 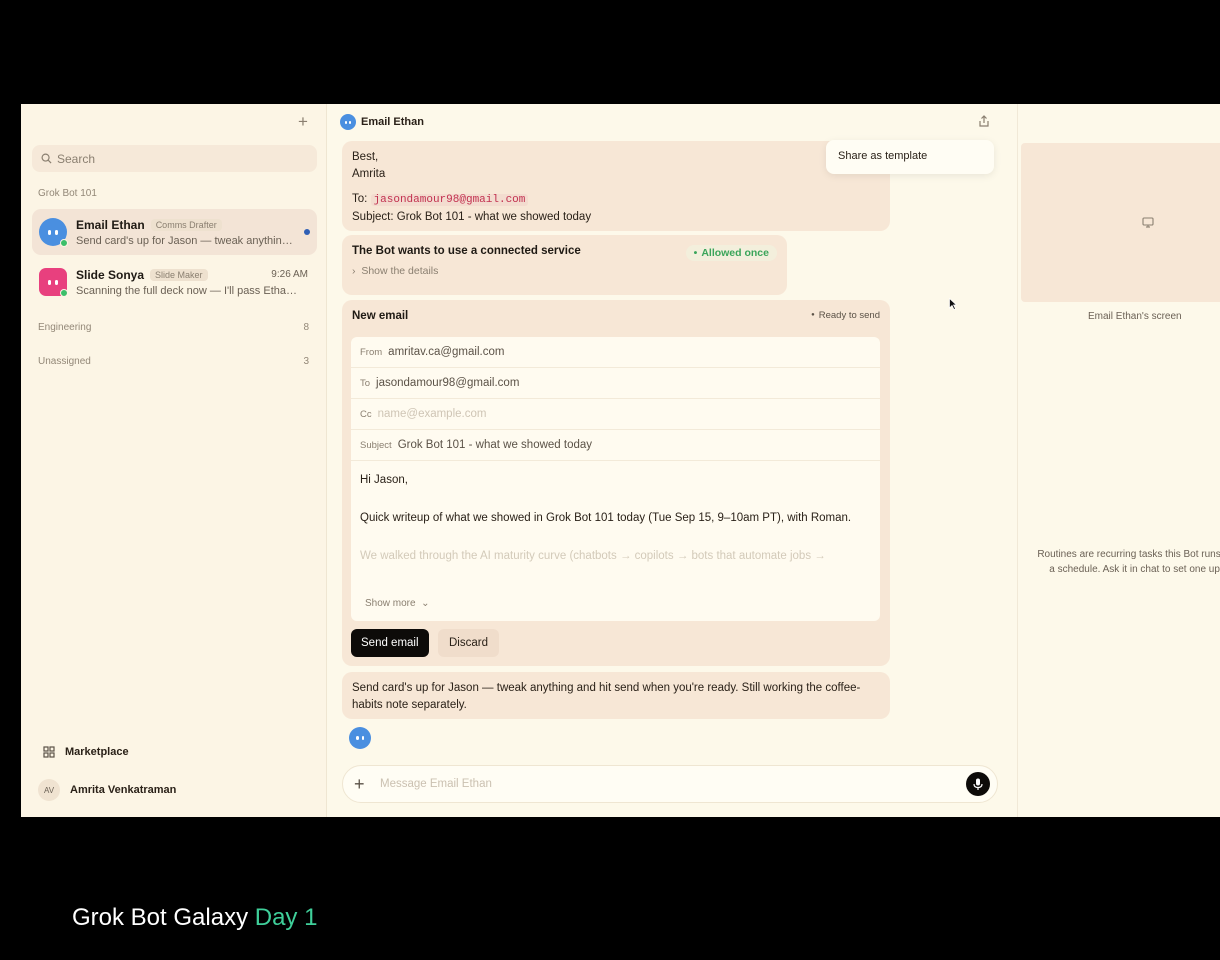 I want to click on ready-status-badge: Ready to send, so click(x=845, y=315).